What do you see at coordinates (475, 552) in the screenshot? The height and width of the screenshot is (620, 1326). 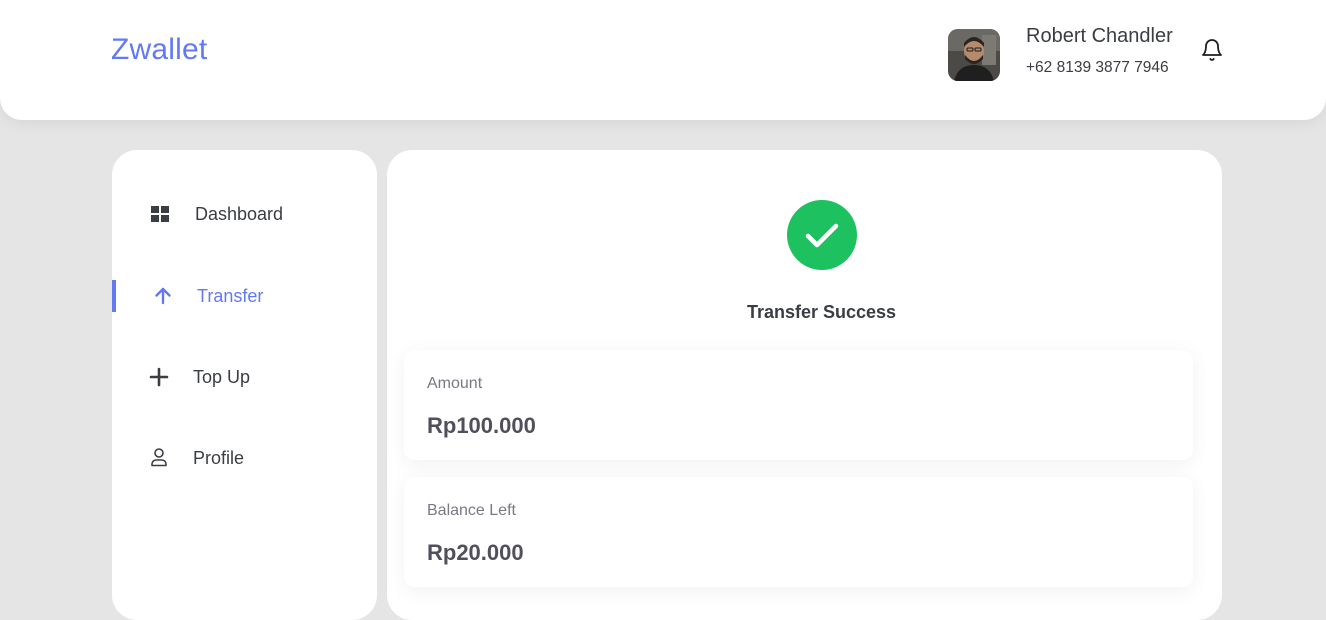 I see `balance-left-value: Rp20.000` at bounding box center [475, 552].